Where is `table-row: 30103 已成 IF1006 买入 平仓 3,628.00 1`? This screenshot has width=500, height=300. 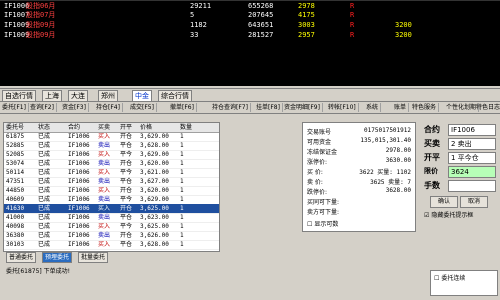 table-row: 30103 已成 IF1006 买入 平仓 3,628.00 1 is located at coordinates (111, 245).